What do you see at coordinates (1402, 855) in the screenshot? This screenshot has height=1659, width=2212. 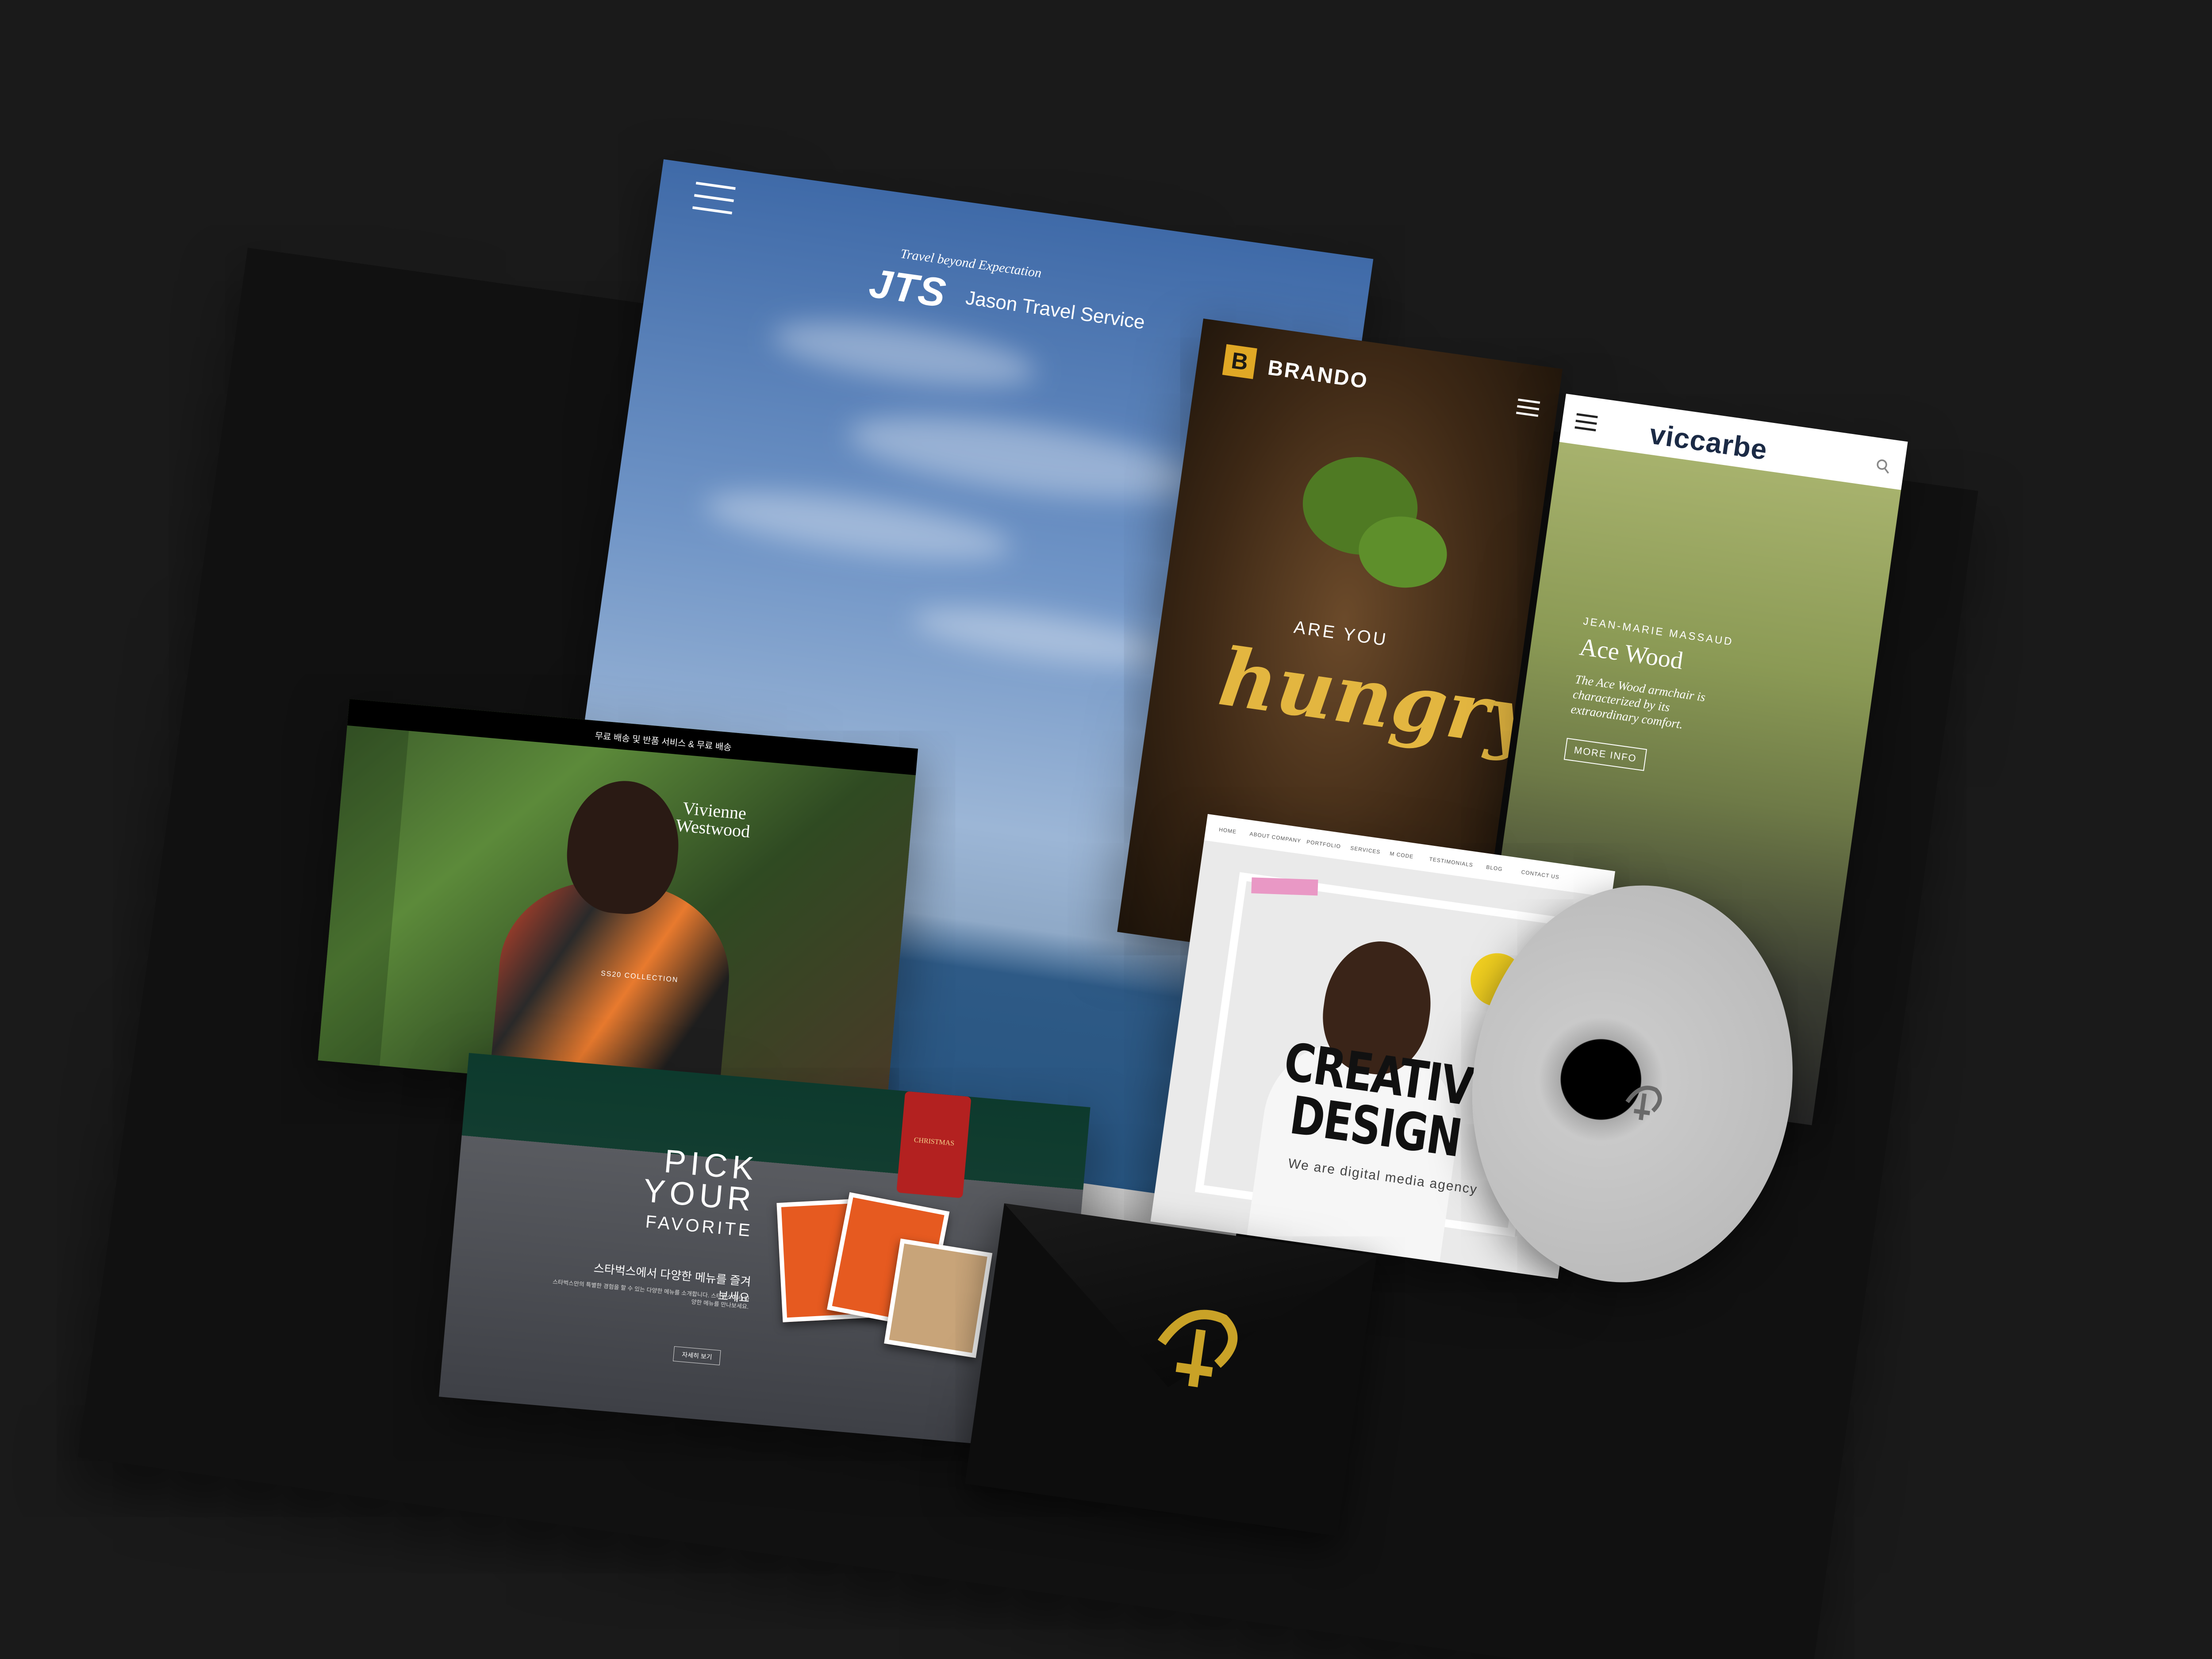 I see `nav-logo: M CODE` at bounding box center [1402, 855].